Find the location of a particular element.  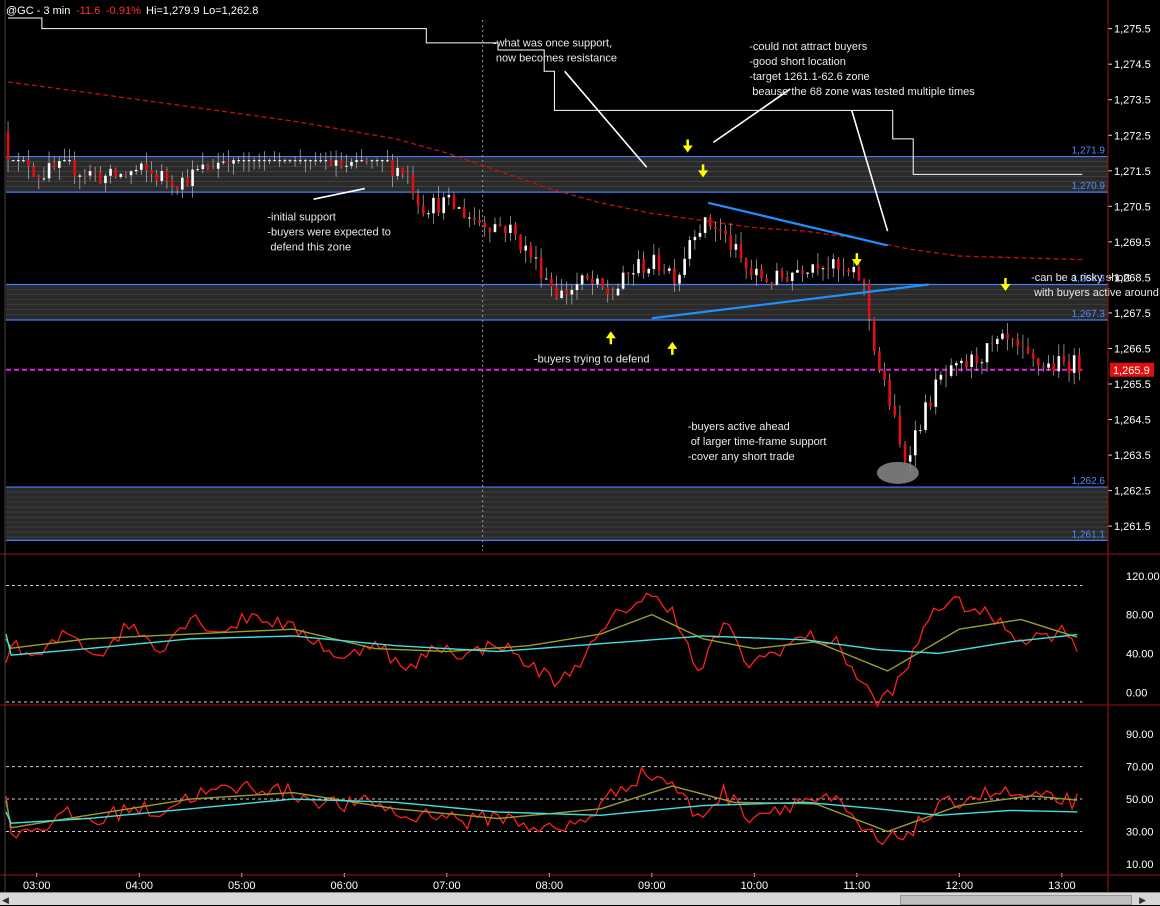

support-highlight-ellipse is located at coordinates (897, 472).